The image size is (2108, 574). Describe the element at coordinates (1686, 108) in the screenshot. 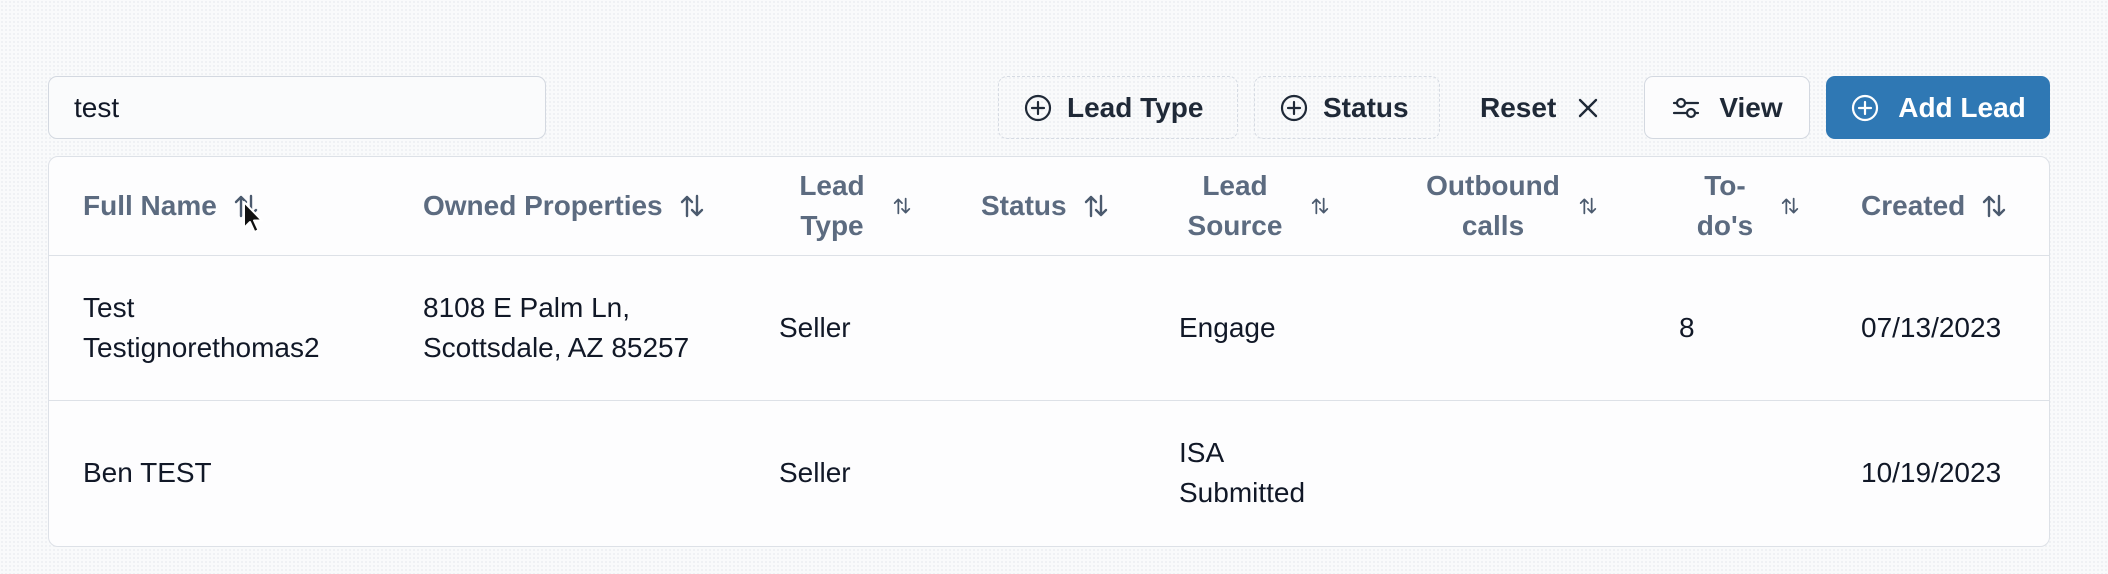

I see `sliders-icon` at that location.